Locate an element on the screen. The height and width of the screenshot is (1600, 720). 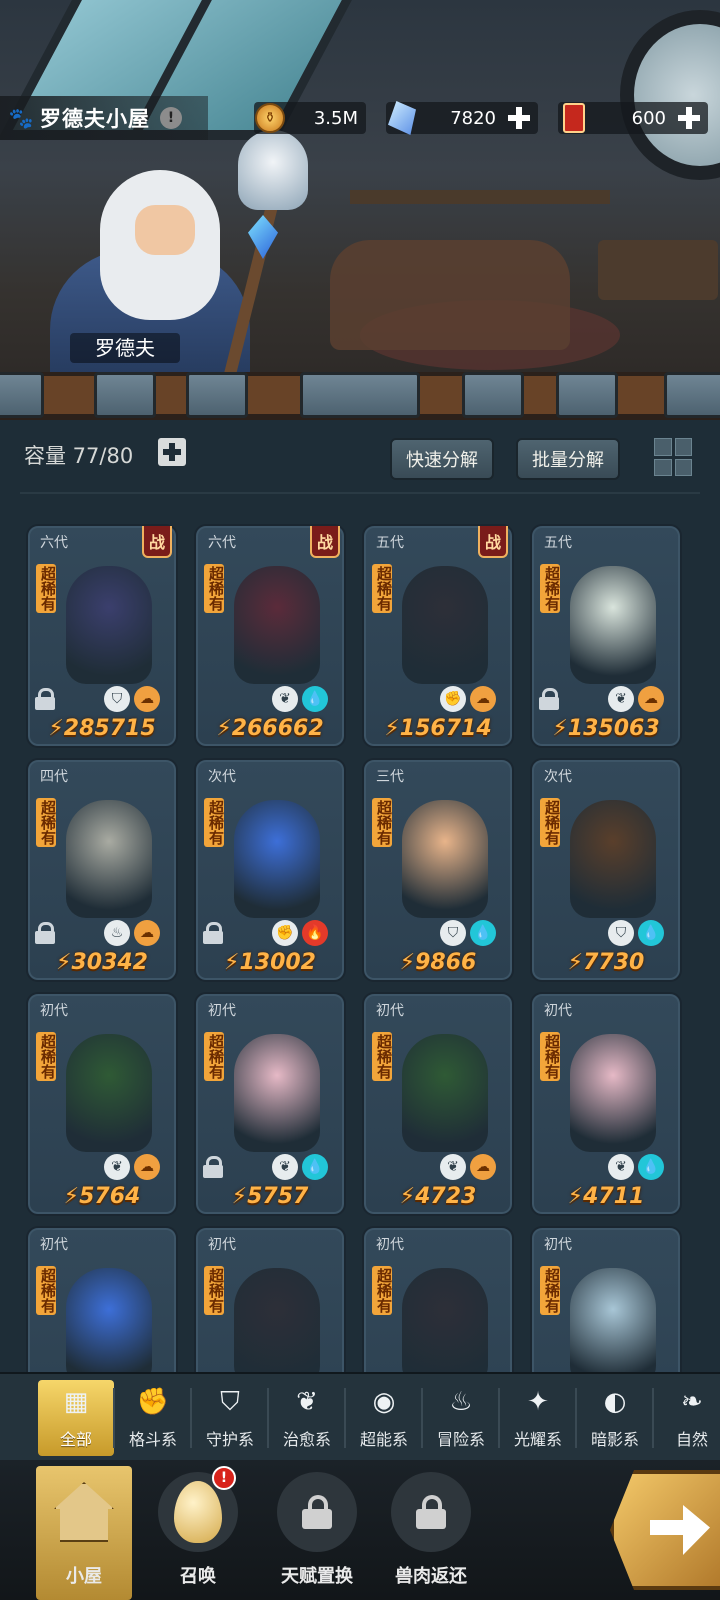
coin-icon: ⚱ is located at coordinates (270, 118).